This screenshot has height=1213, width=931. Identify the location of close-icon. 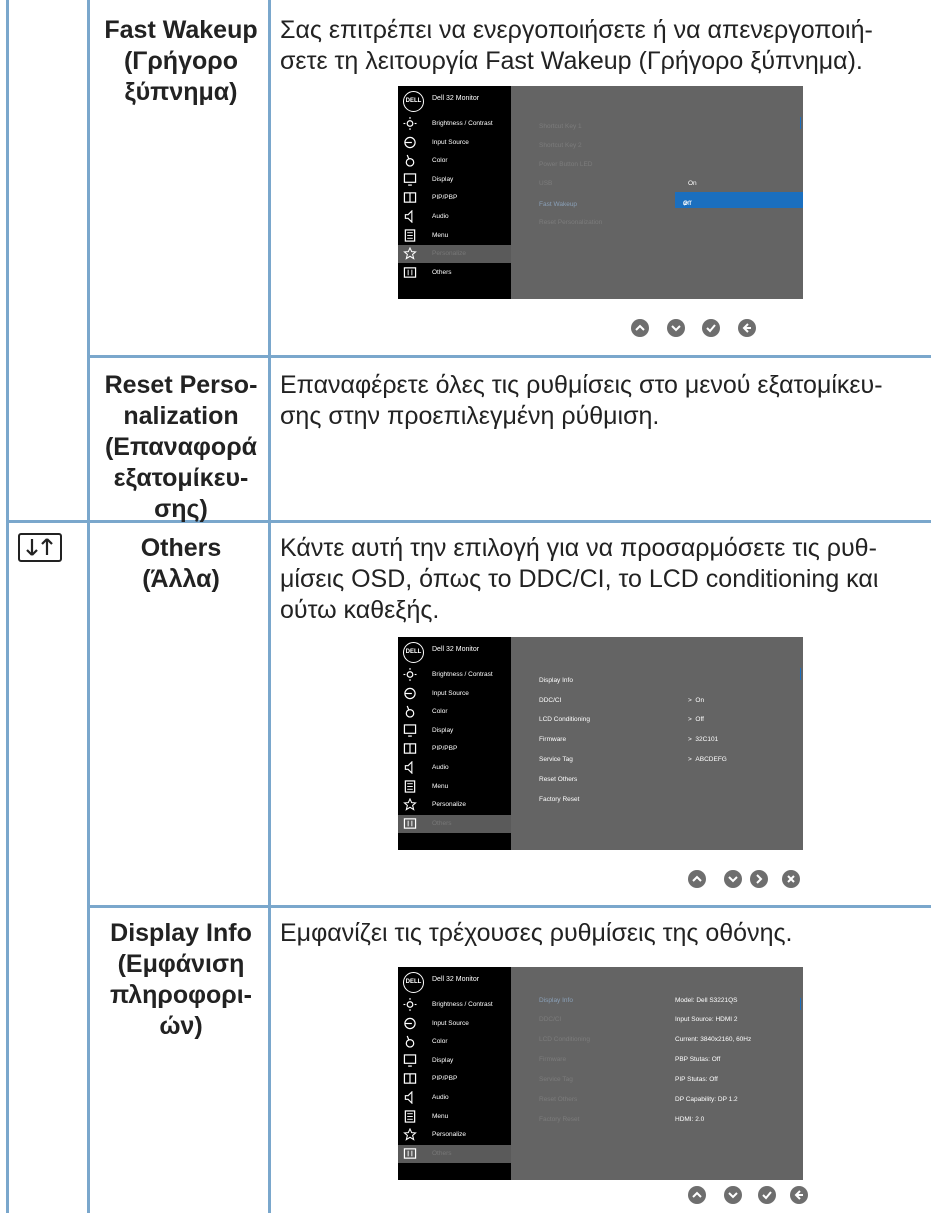
(791, 879).